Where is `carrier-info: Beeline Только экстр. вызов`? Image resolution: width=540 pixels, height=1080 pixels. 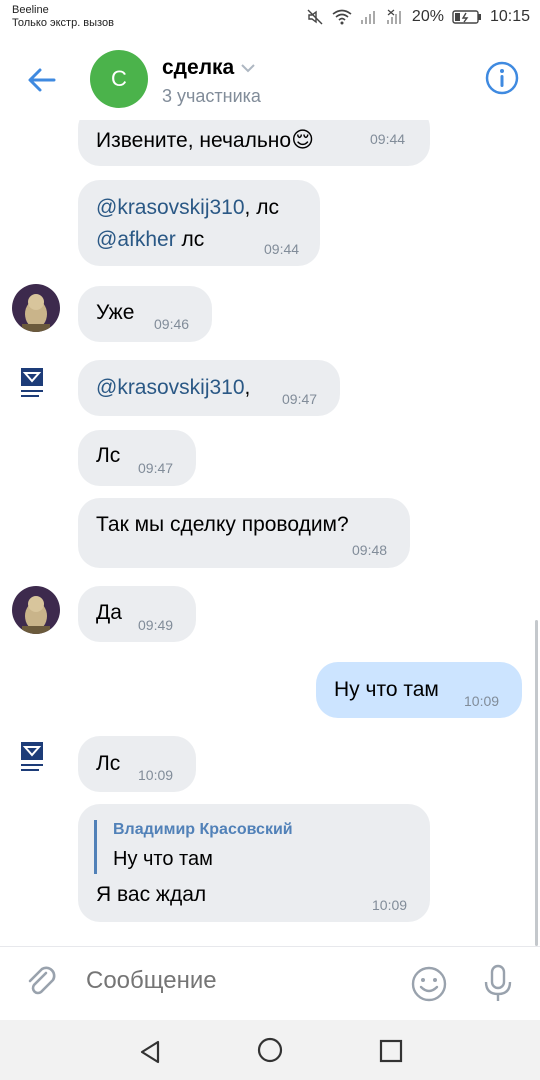
carrier-info: Beeline Только экстр. вызов is located at coordinates (63, 17).